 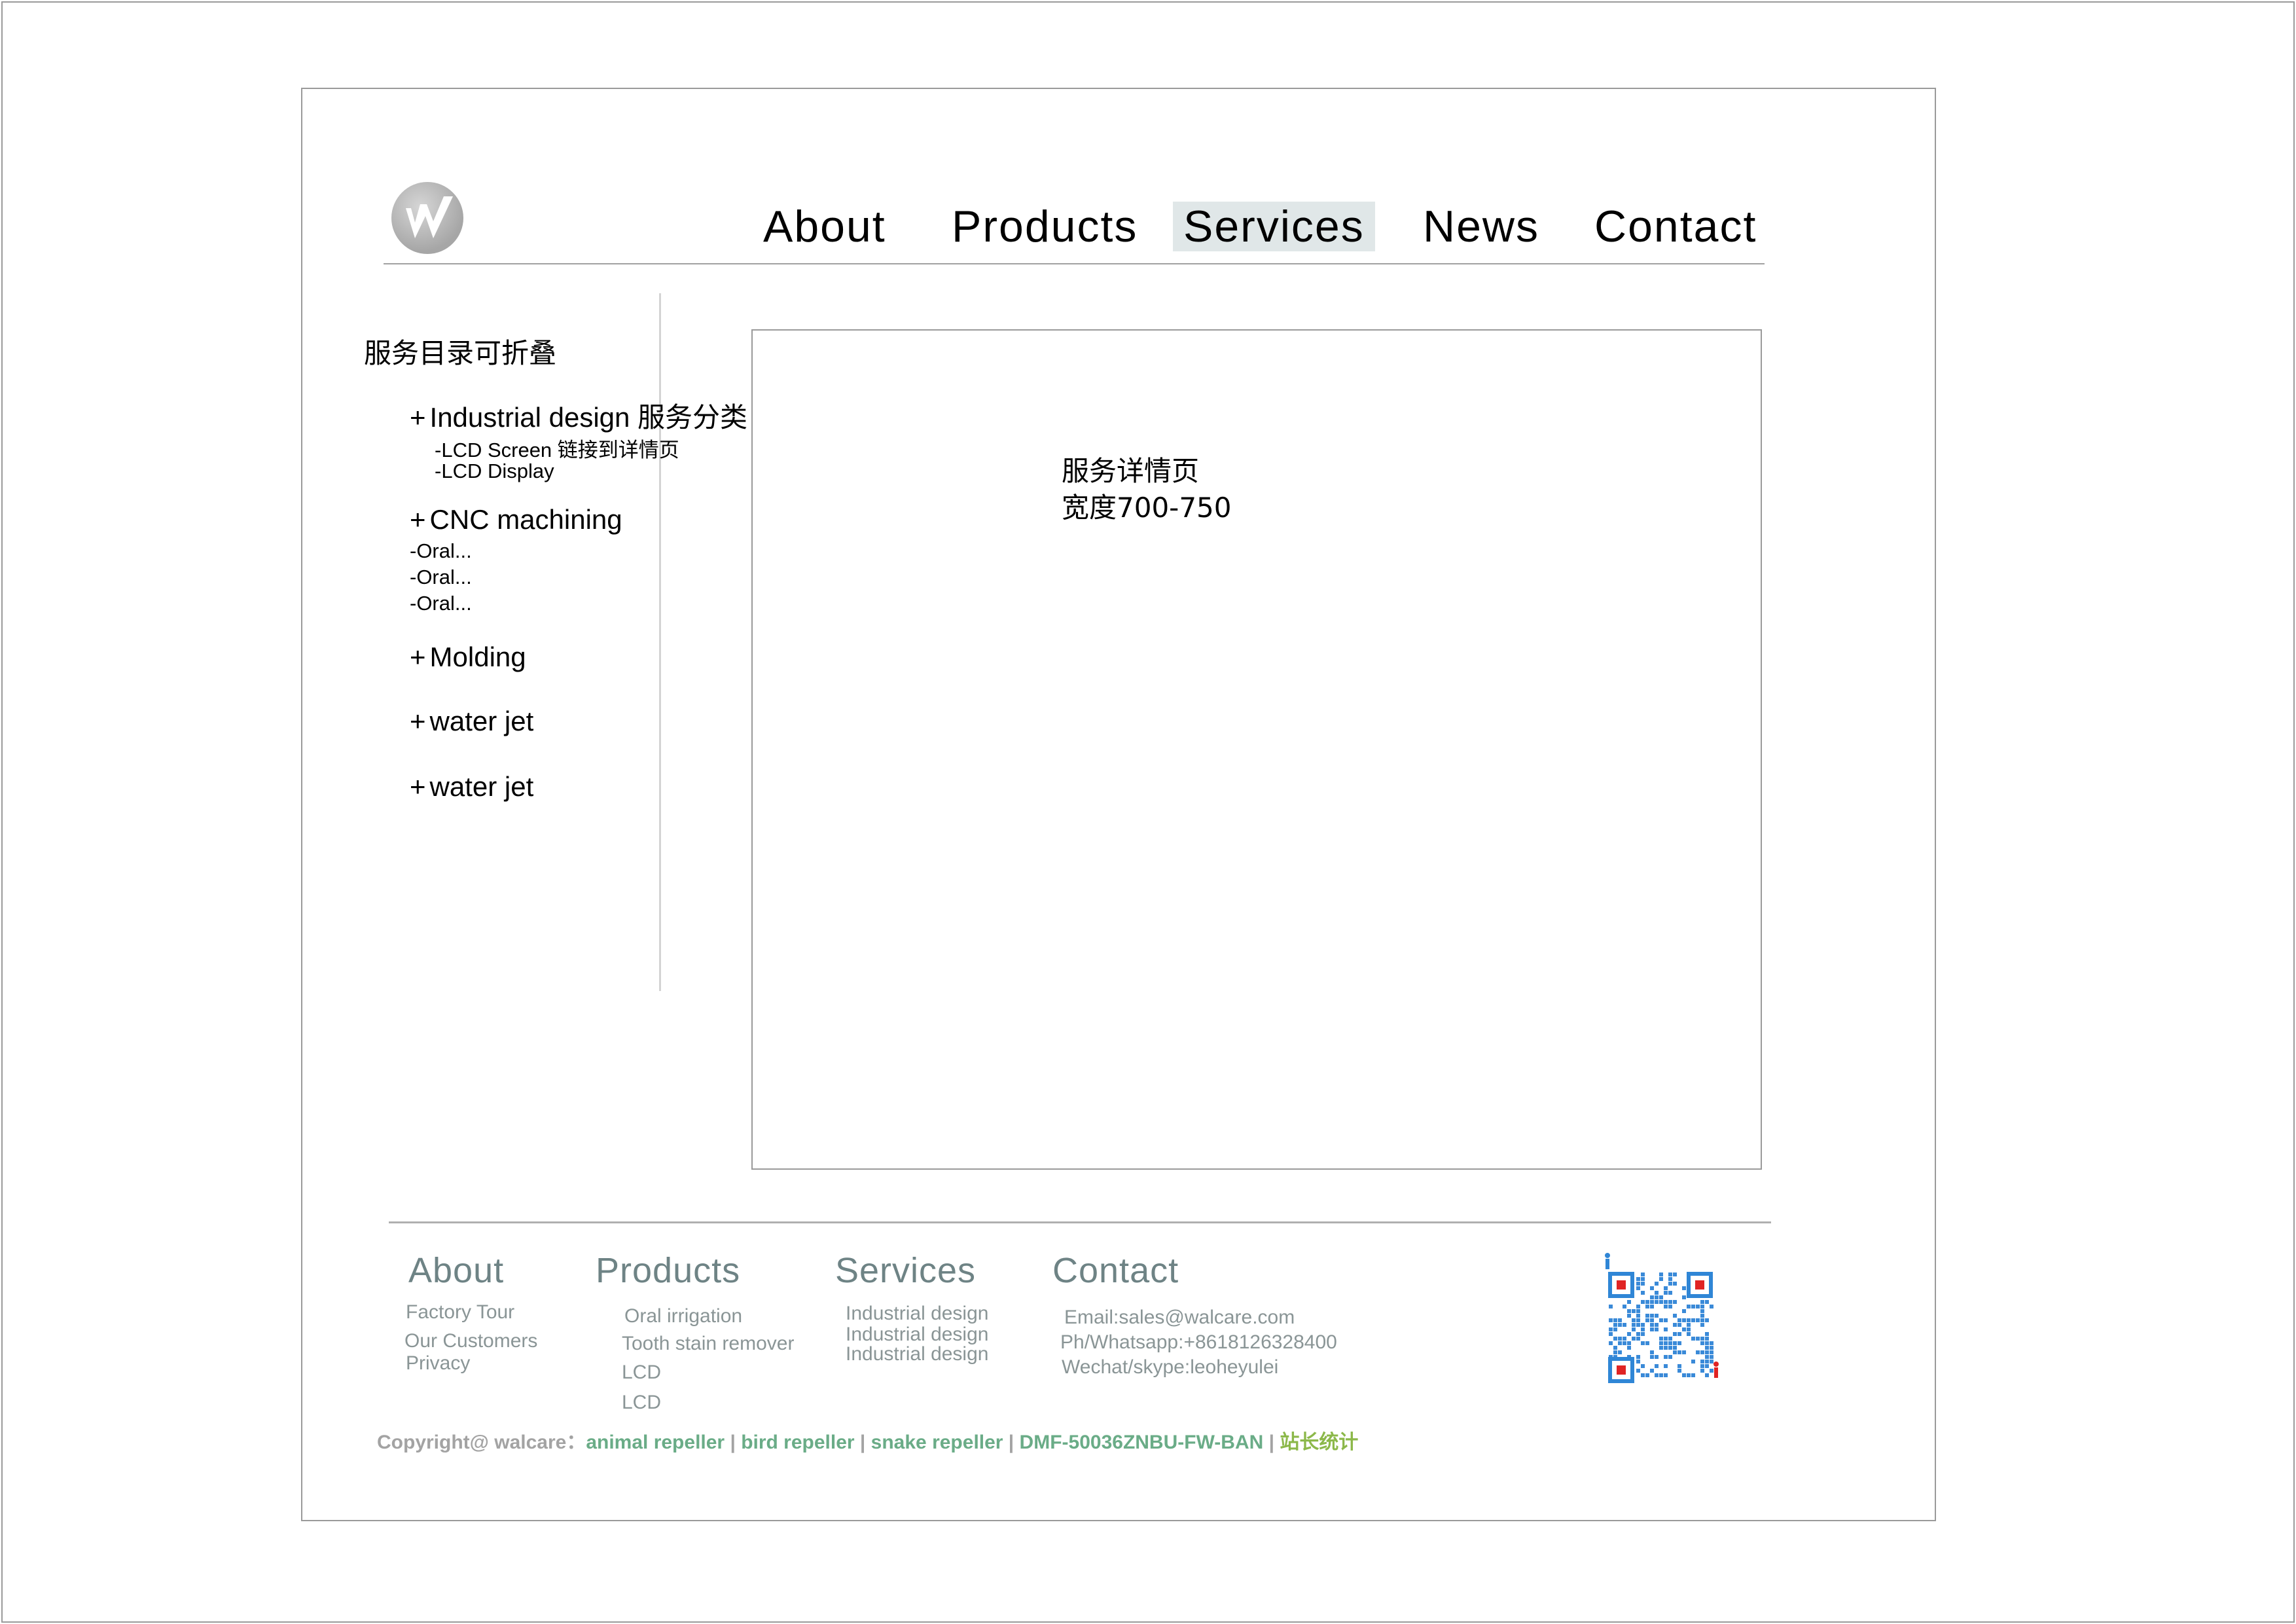 What do you see at coordinates (1131, 471) in the screenshot?
I see `note-line: 服务详情页` at bounding box center [1131, 471].